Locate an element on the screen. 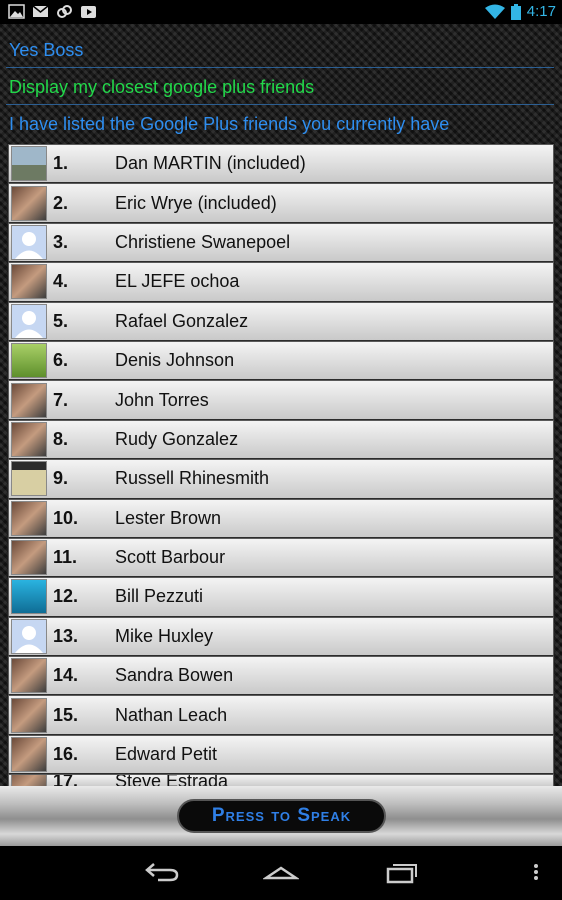  friend-rank: 7. is located at coordinates (61, 399).